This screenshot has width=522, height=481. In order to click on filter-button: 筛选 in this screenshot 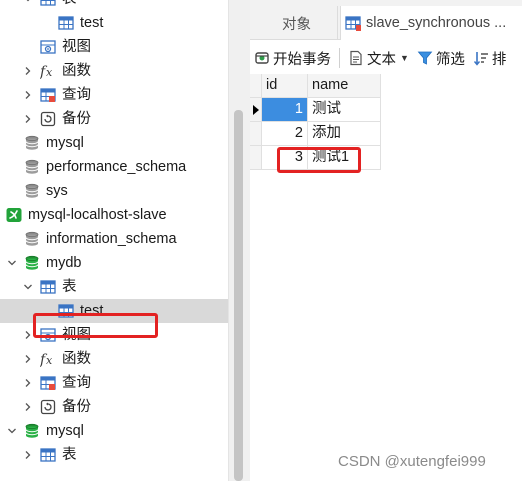, I will do `click(441, 58)`.